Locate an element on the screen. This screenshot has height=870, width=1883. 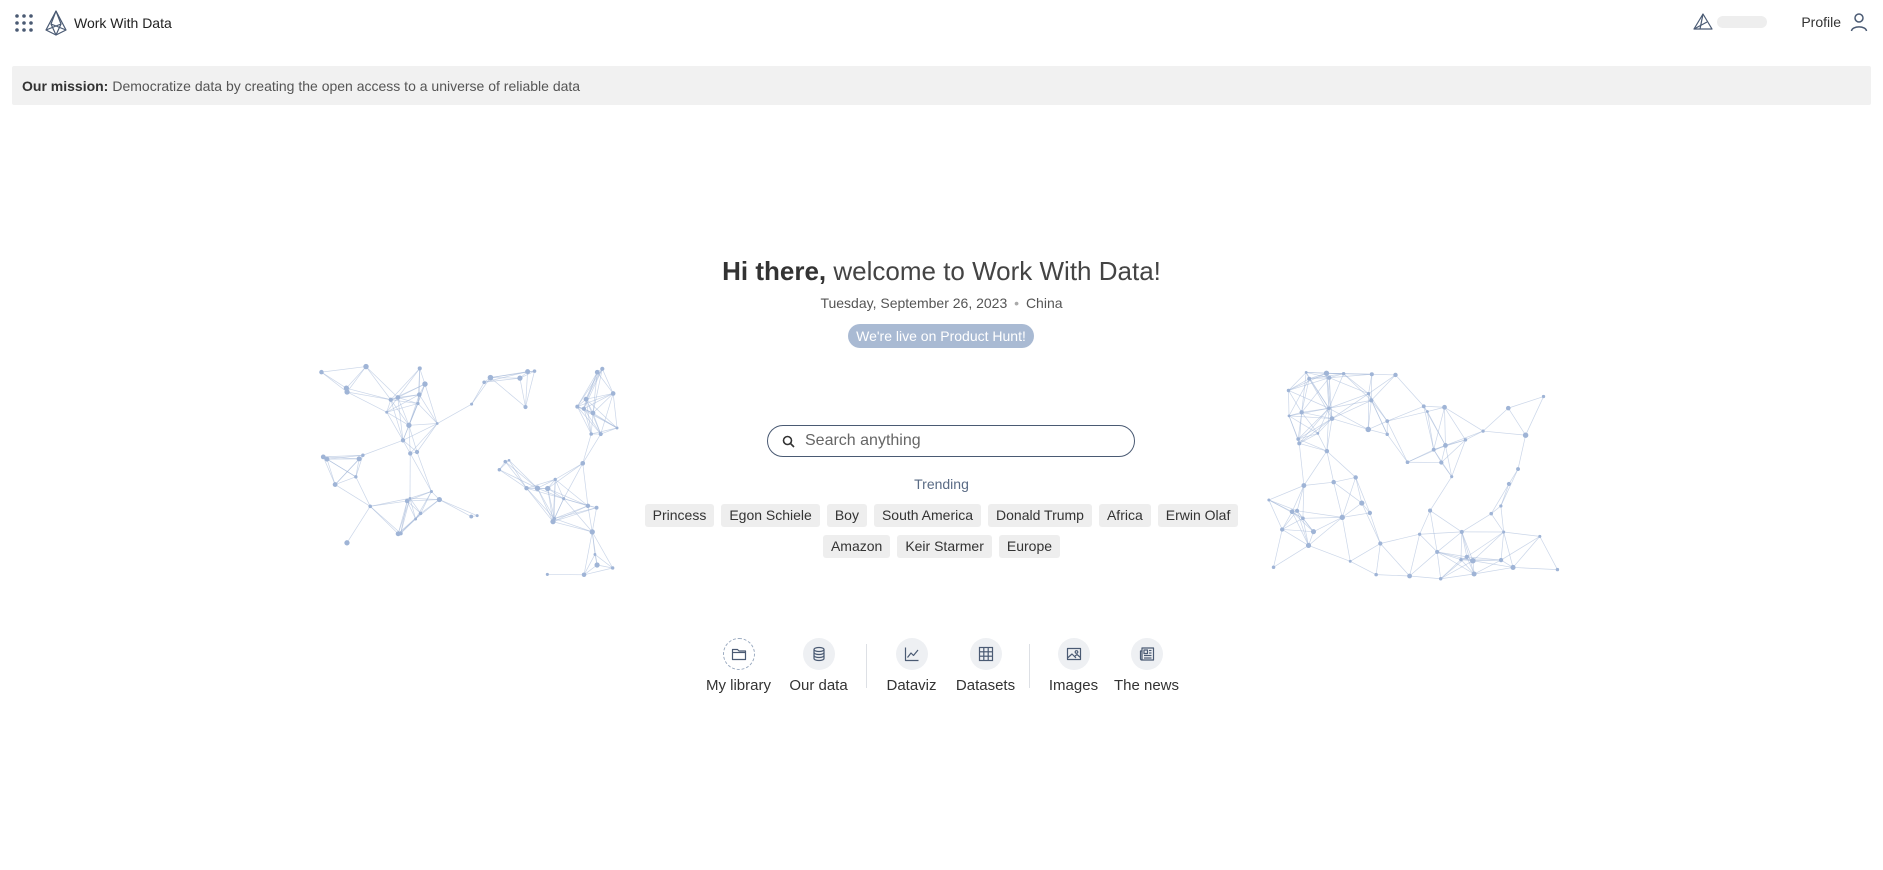
trending-tag: Europe is located at coordinates (1029, 546).